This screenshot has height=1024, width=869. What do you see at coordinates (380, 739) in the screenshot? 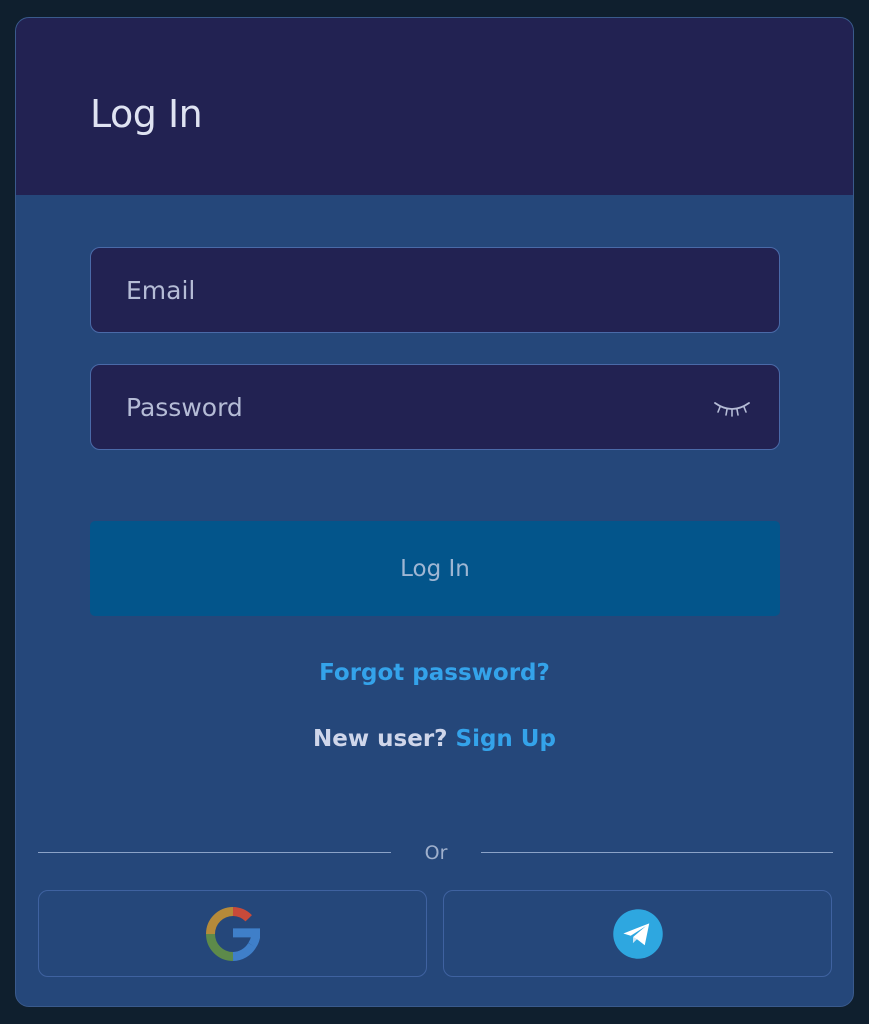
I see `new-user-prompt: New user?` at bounding box center [380, 739].